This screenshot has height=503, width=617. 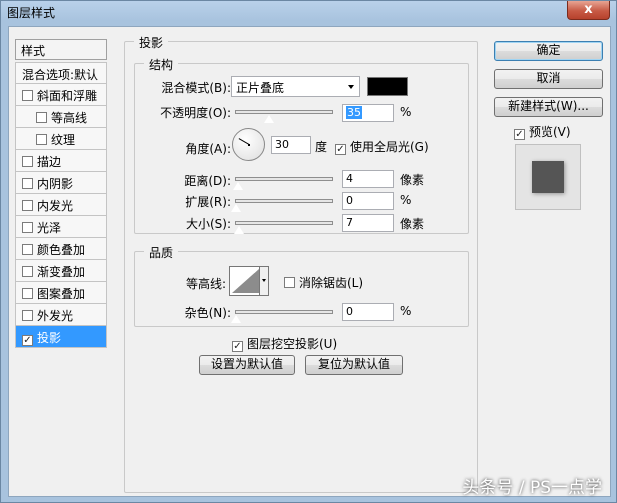 What do you see at coordinates (195, 113) in the screenshot?
I see `opacity-label: 不透明度(O):` at bounding box center [195, 113].